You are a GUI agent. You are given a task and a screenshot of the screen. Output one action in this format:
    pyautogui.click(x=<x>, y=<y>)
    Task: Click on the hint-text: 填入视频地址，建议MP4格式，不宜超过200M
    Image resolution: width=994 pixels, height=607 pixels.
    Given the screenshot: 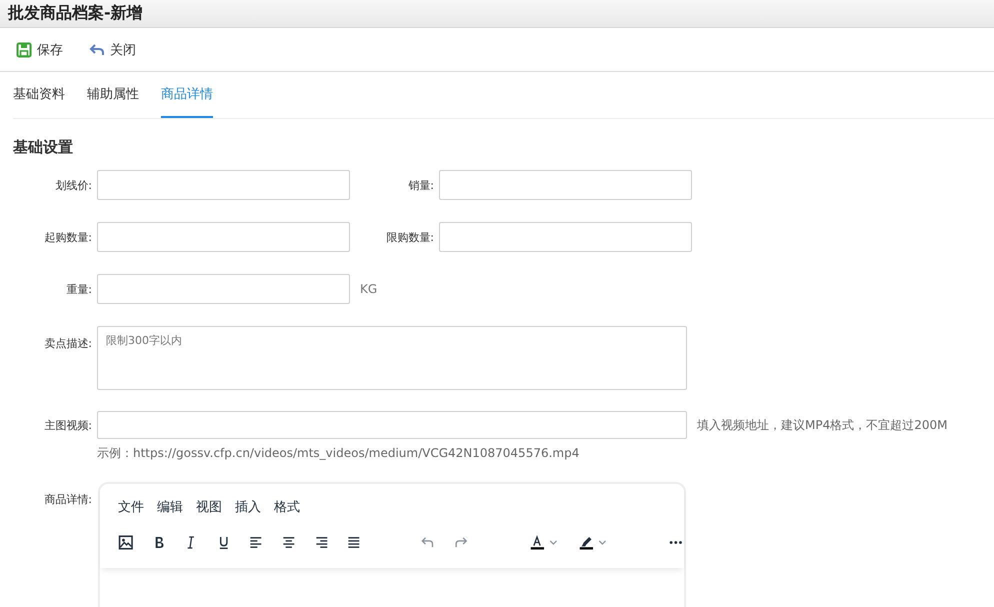 What is the action you would take?
    pyautogui.click(x=822, y=425)
    